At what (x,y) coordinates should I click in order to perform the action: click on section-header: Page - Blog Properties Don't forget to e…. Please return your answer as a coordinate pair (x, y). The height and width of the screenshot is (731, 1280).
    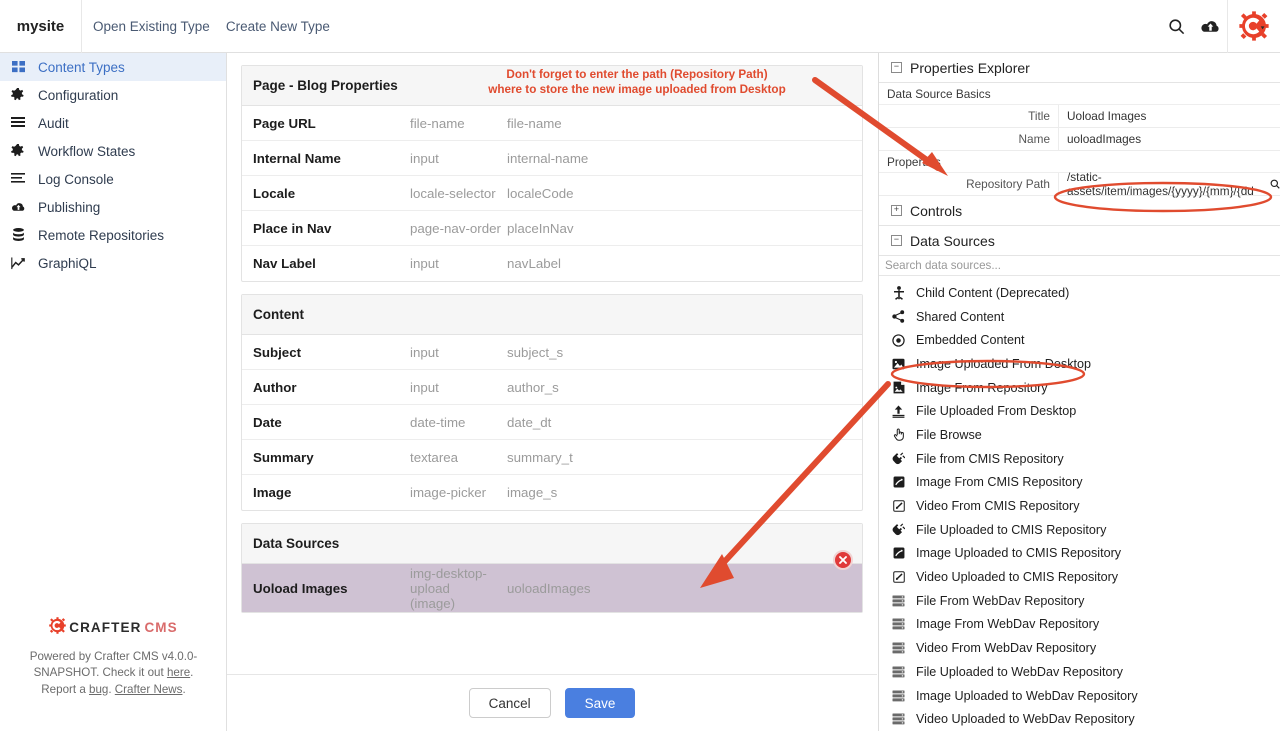
    Looking at the image, I should click on (552, 86).